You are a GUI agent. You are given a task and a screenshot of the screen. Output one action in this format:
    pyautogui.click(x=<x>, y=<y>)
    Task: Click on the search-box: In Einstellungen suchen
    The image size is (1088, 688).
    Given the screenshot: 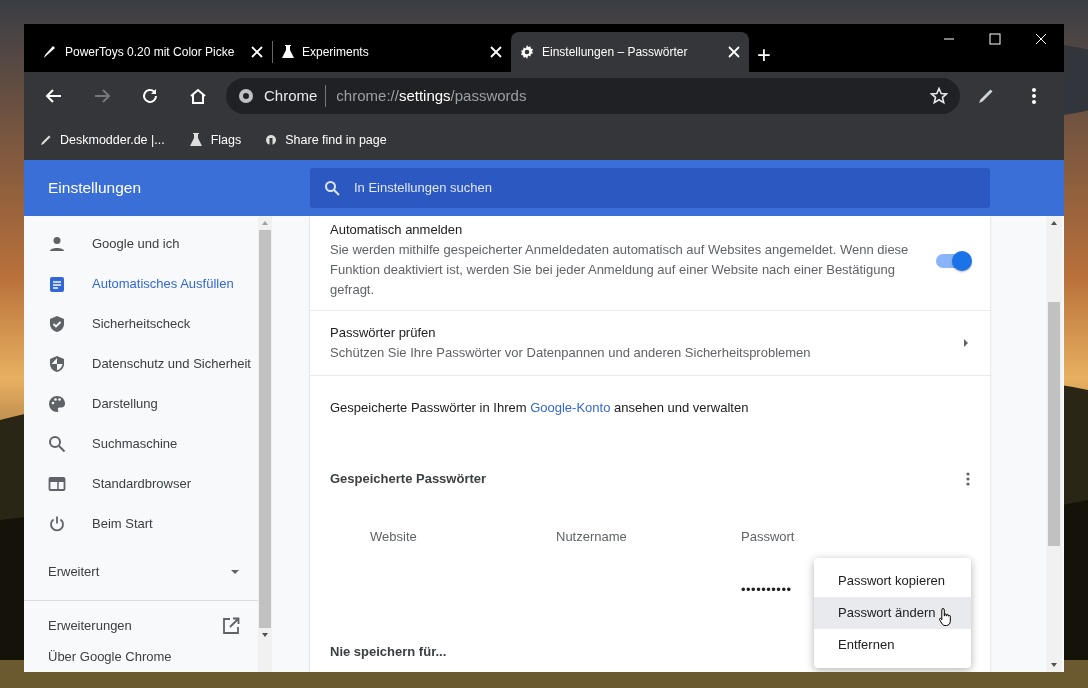 What is the action you would take?
    pyautogui.click(x=650, y=188)
    